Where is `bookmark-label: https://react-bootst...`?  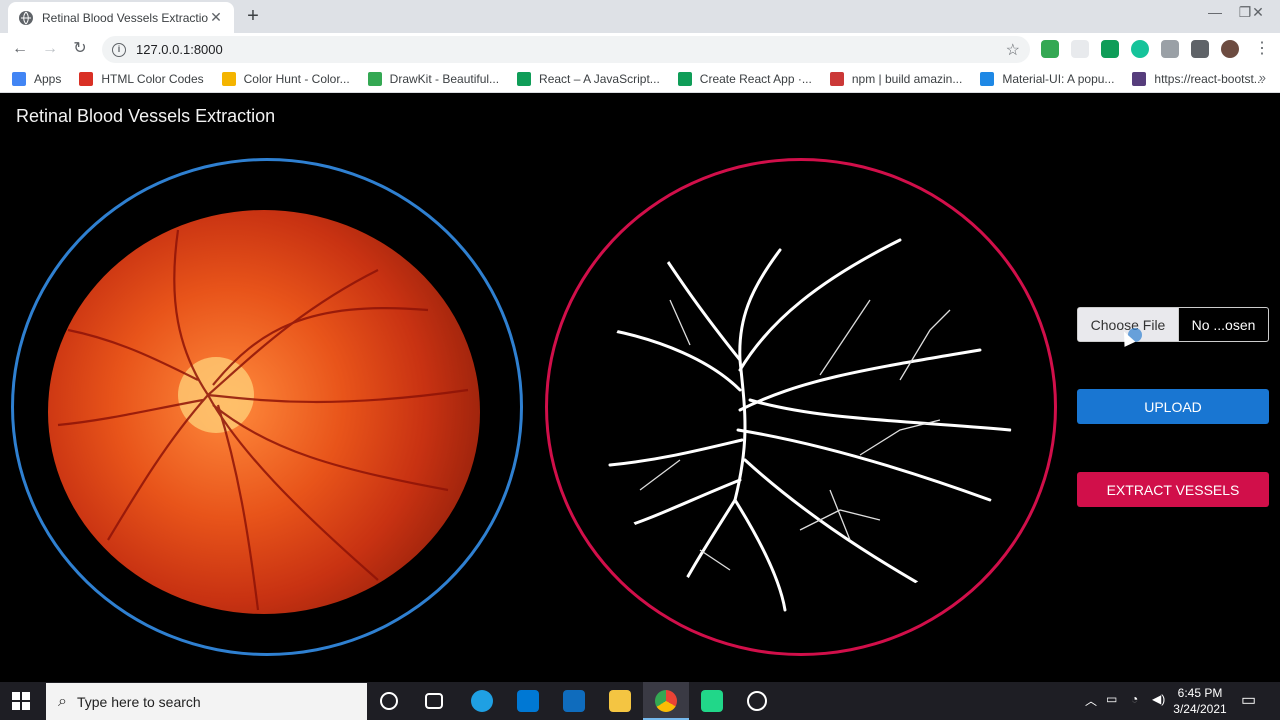 bookmark-label: https://react-bootst... is located at coordinates (1209, 78).